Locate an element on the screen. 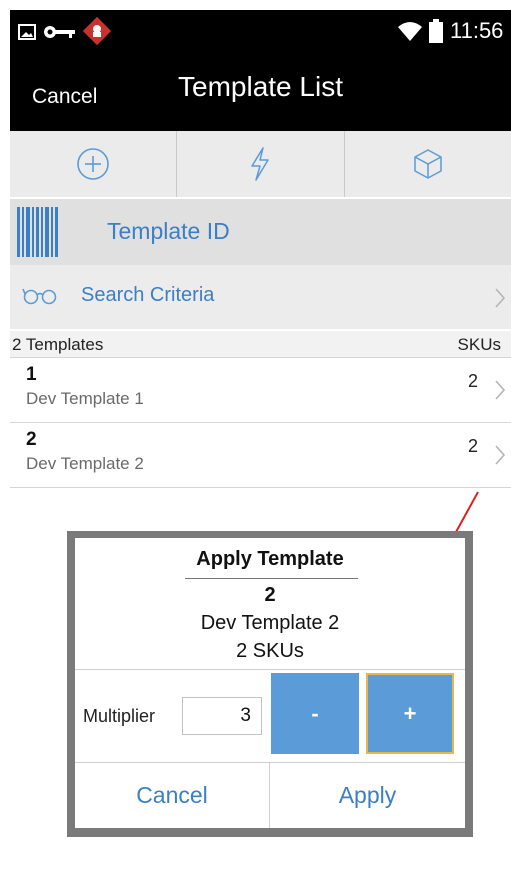 The image size is (511, 894). dialog-template-name: Dev Template 2 is located at coordinates (270, 623).